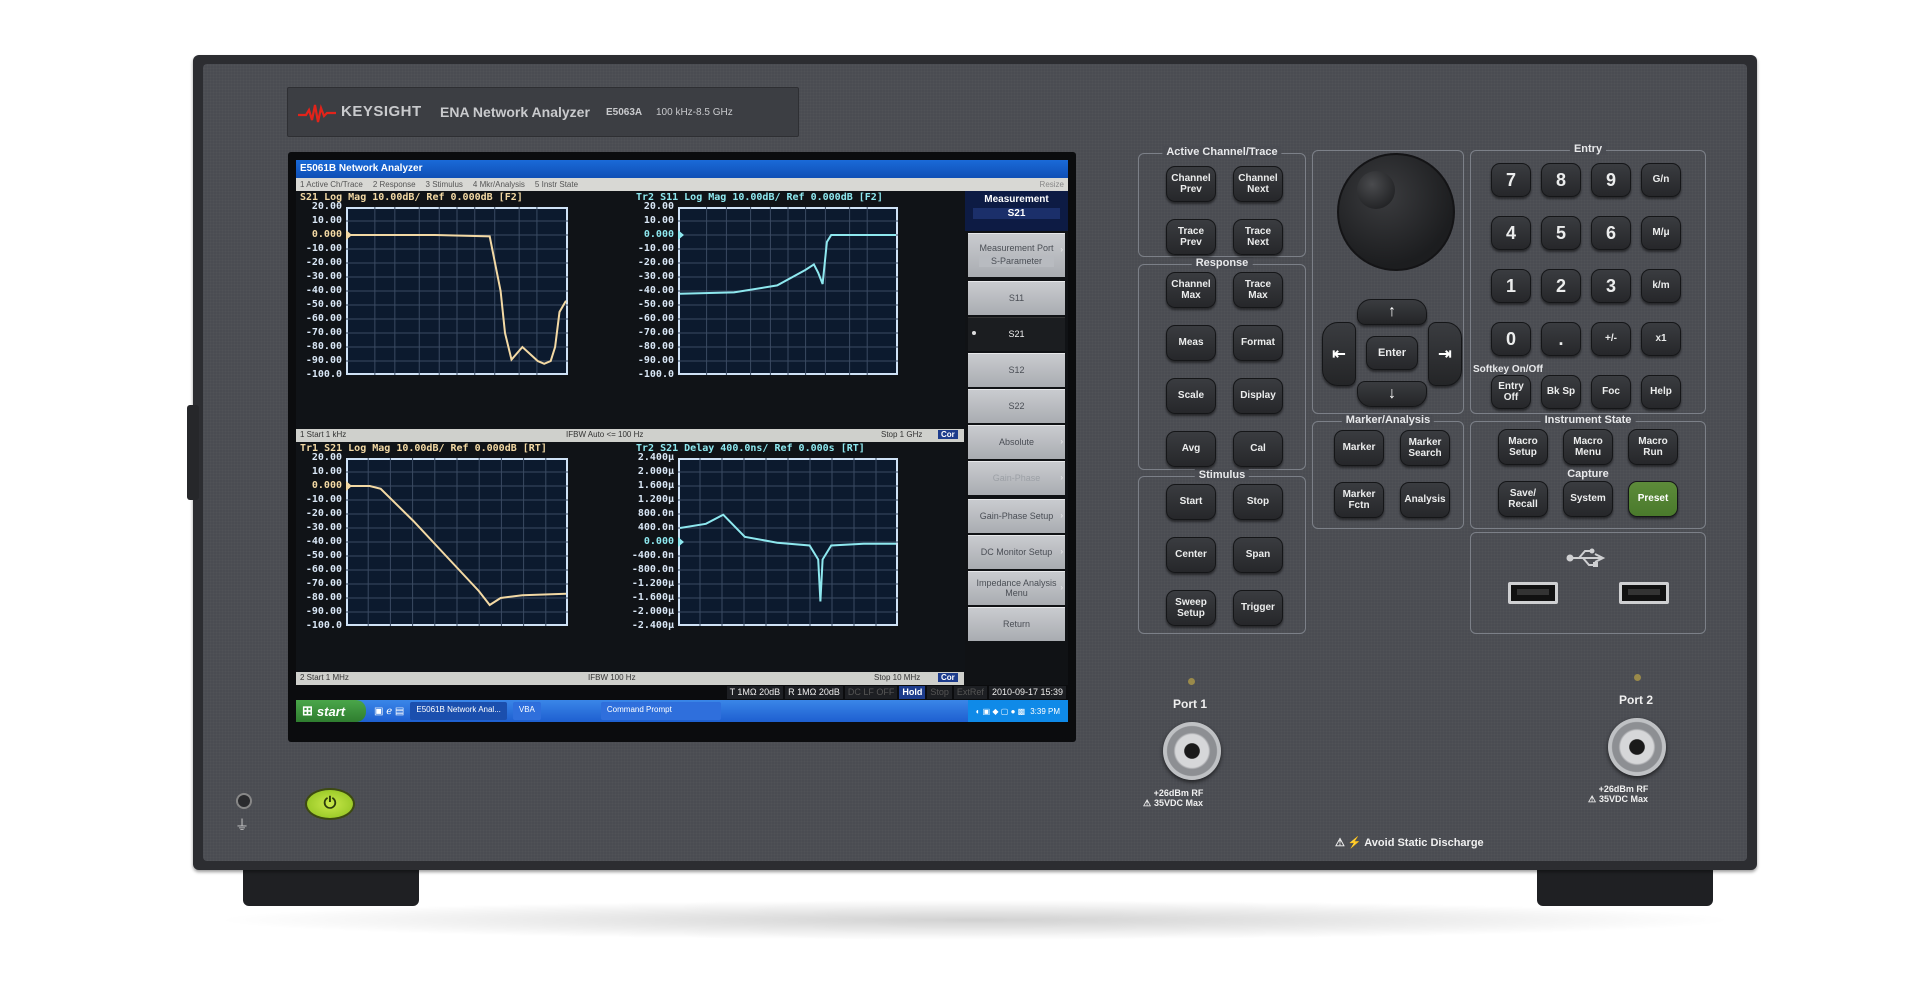  Describe the element at coordinates (1359, 500) in the screenshot. I see `marker-fctn-key: Marker Fctn` at that location.